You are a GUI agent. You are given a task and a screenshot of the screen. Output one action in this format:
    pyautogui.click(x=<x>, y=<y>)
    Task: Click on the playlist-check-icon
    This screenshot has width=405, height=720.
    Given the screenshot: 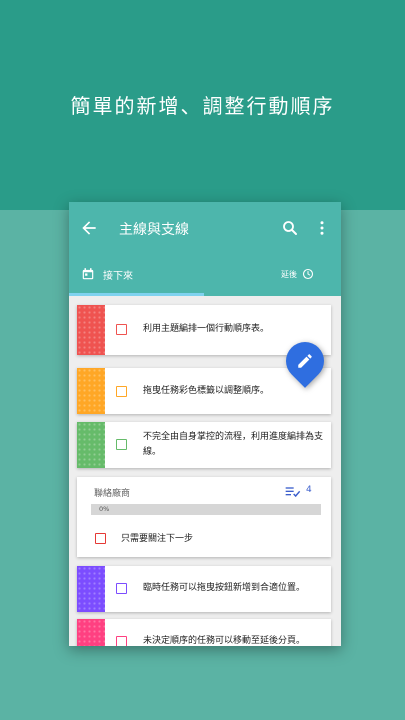 What is the action you would take?
    pyautogui.click(x=293, y=492)
    